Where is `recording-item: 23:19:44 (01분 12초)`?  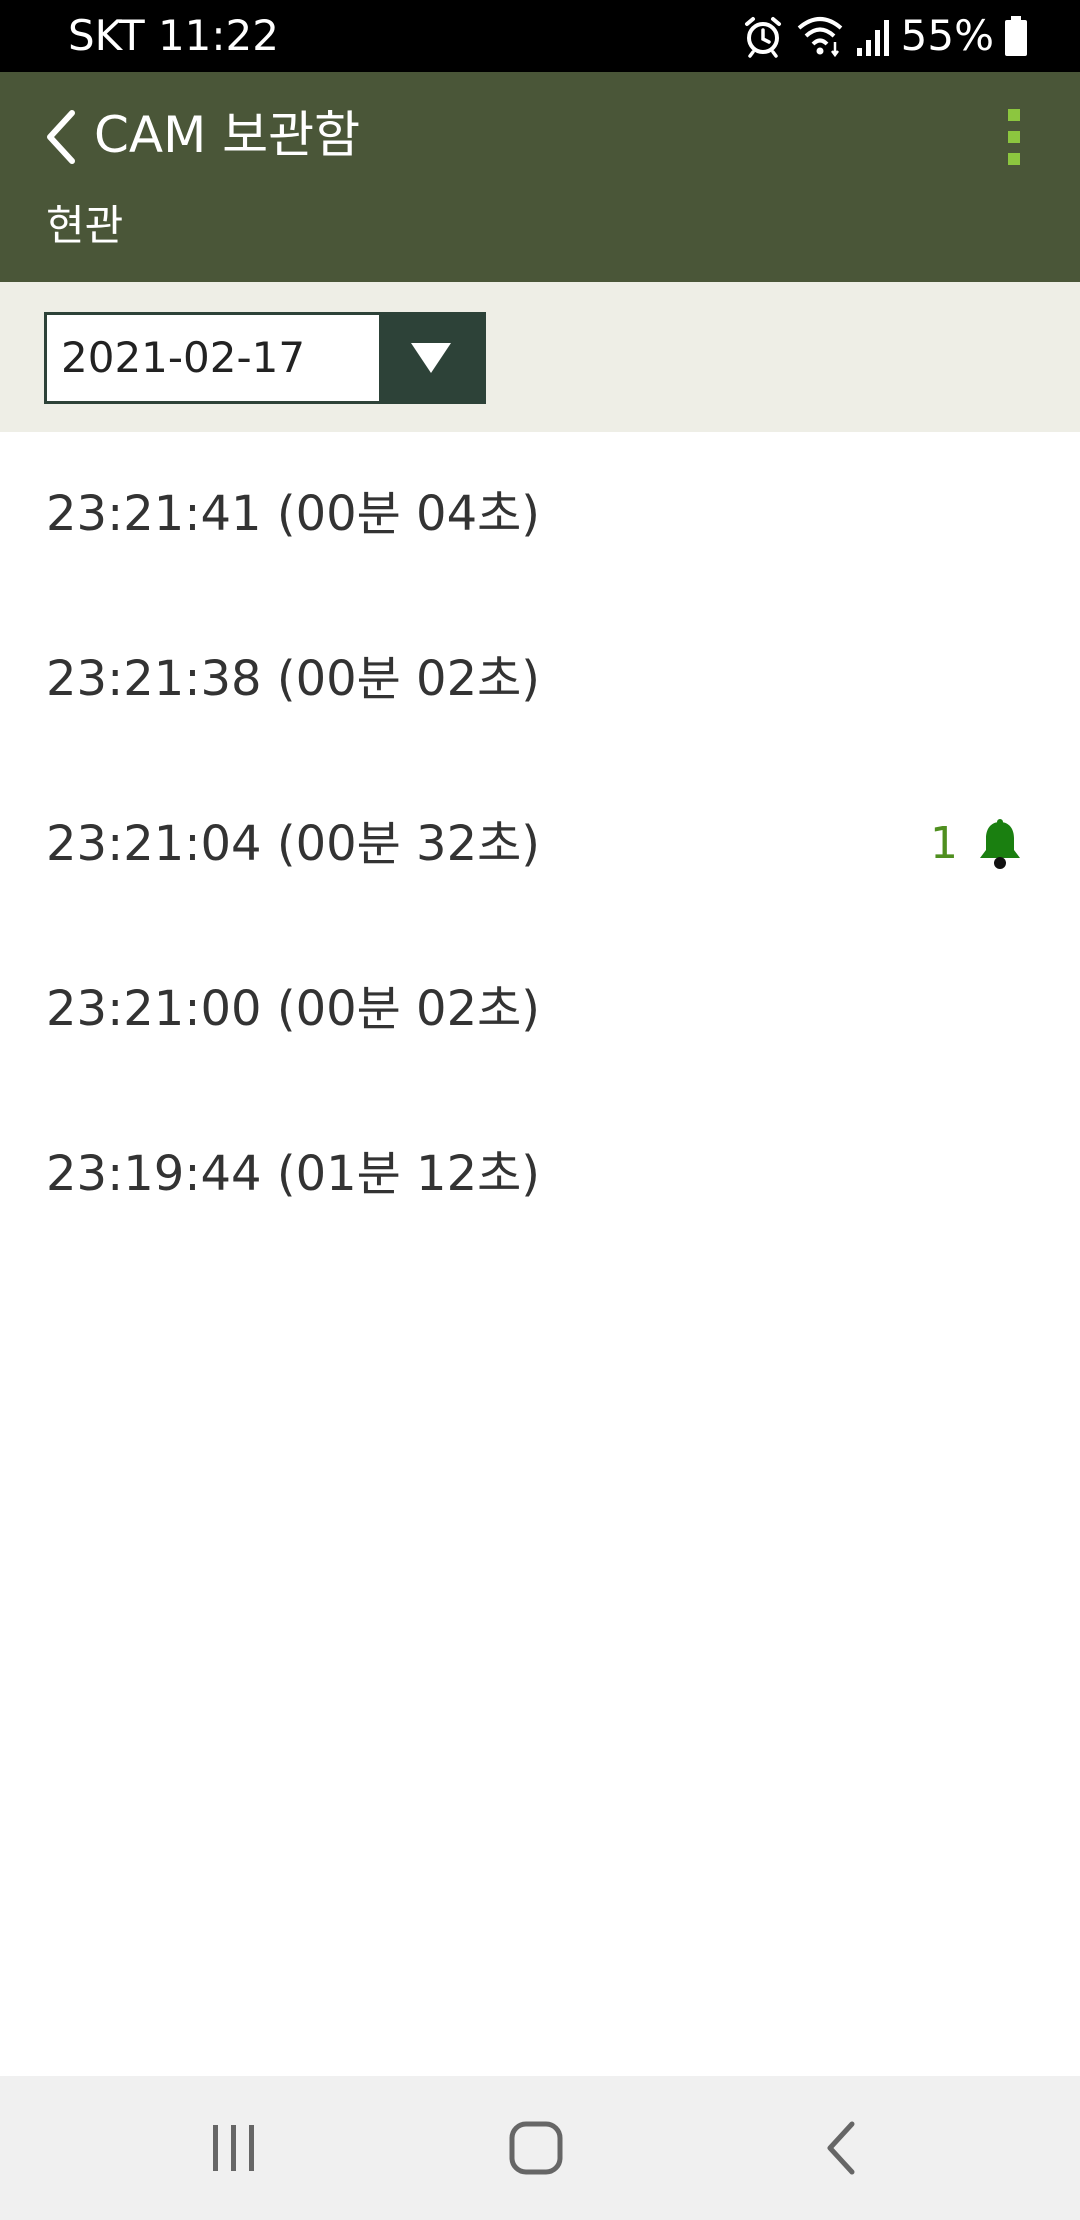
recording-item: 23:19:44 (01분 12초) is located at coordinates (540, 1174).